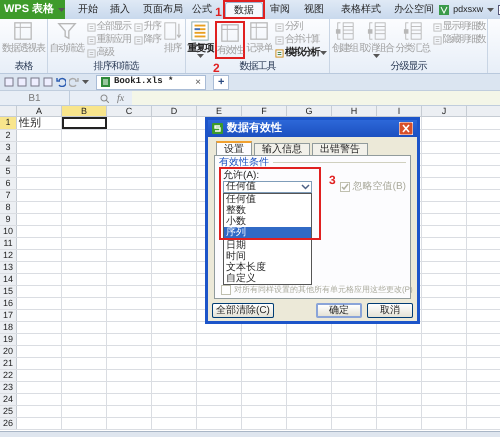  Describe the element at coordinates (88, 9) in the screenshot. I see `menu-tab: 开始` at that location.